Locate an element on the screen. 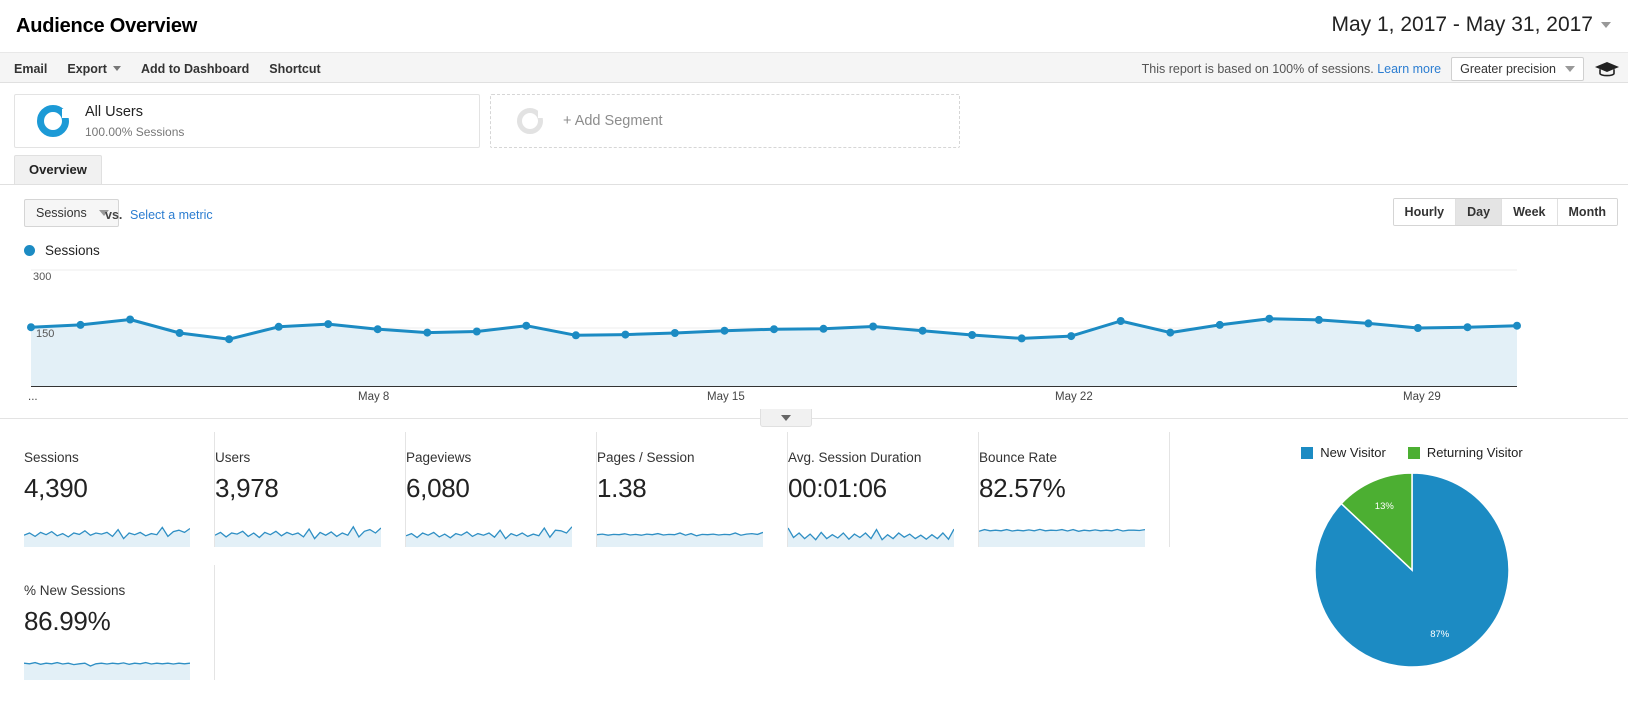 The height and width of the screenshot is (703, 1628). legend-series-label: Sessions is located at coordinates (72, 250).